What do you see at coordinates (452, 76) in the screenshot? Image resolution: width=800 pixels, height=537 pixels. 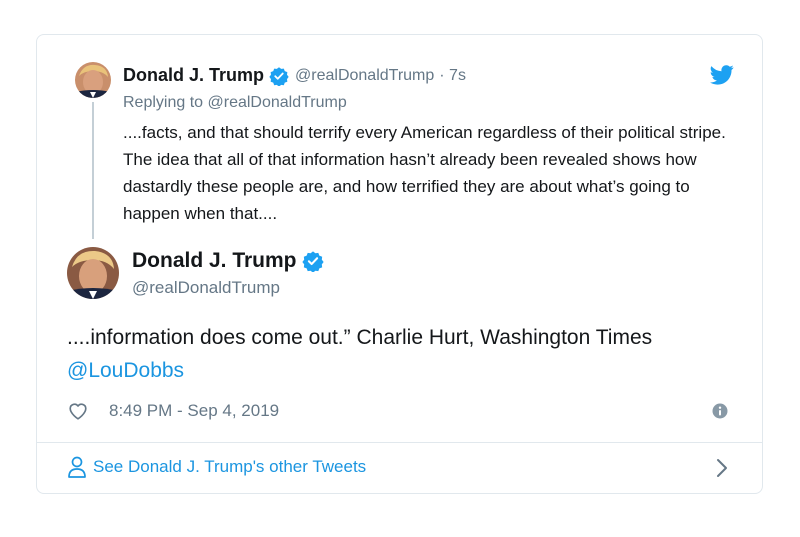 I see `parent-time-ago: · 7s` at bounding box center [452, 76].